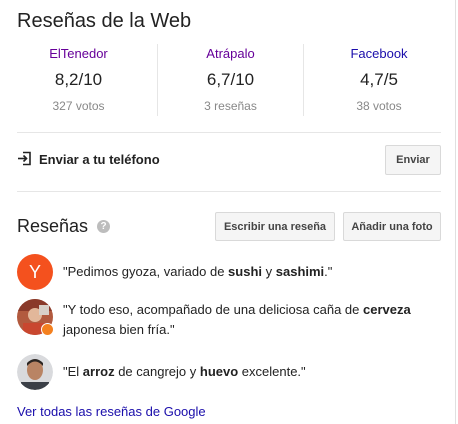  Describe the element at coordinates (78, 106) in the screenshot. I see `rating-count: 327 votos` at that location.